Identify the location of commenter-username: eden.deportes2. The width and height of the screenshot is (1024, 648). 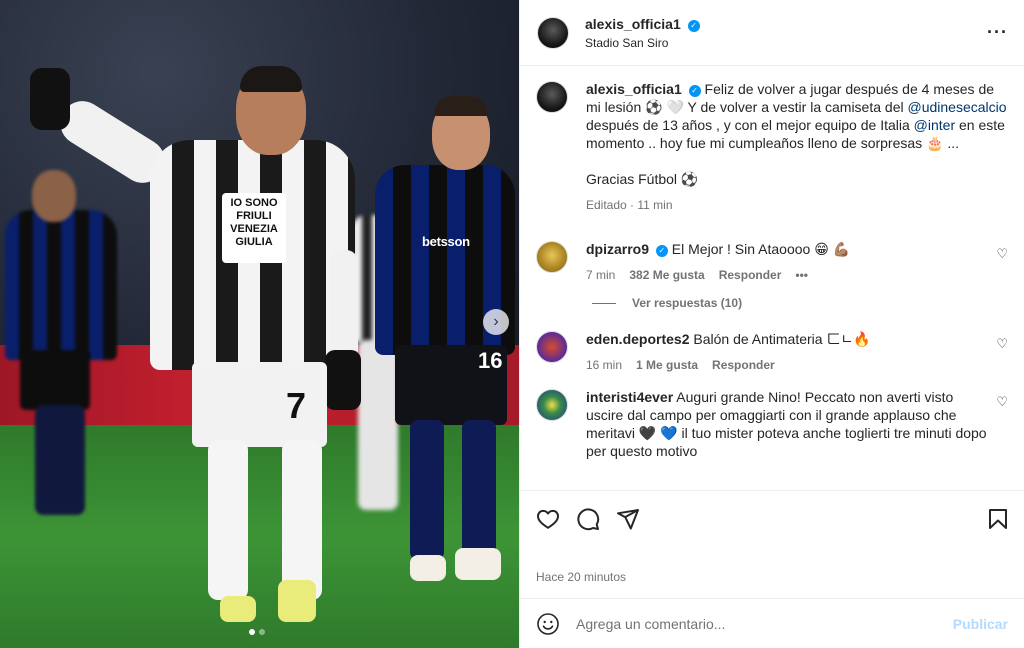
(637, 339).